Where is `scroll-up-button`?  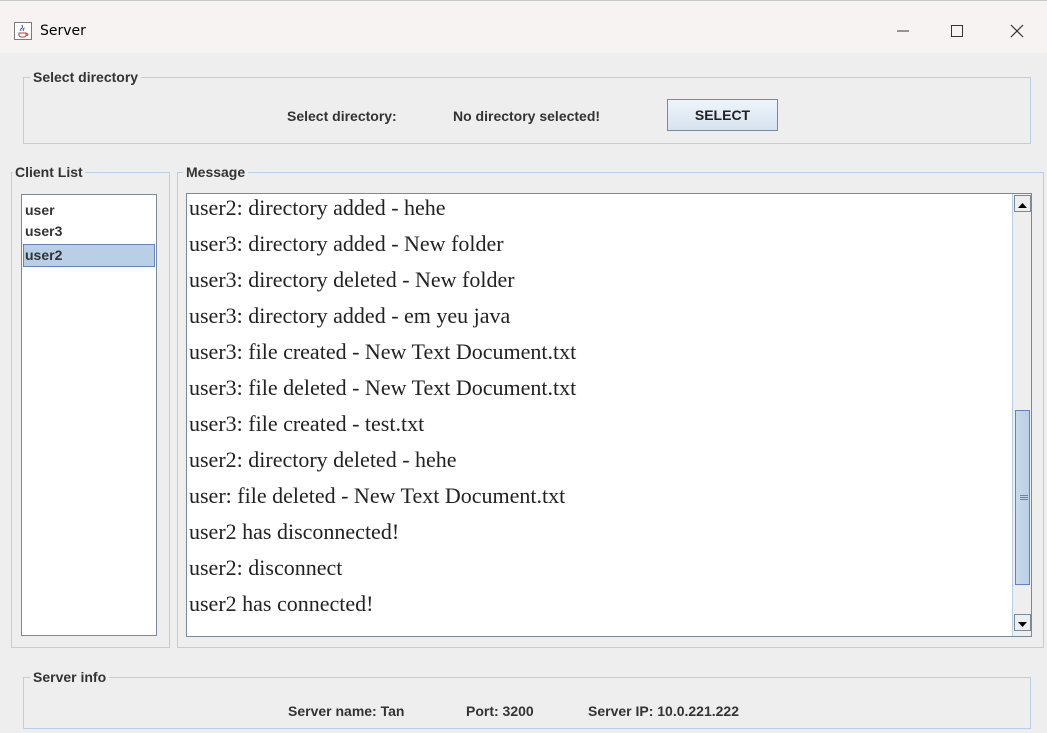
scroll-up-button is located at coordinates (1022, 203).